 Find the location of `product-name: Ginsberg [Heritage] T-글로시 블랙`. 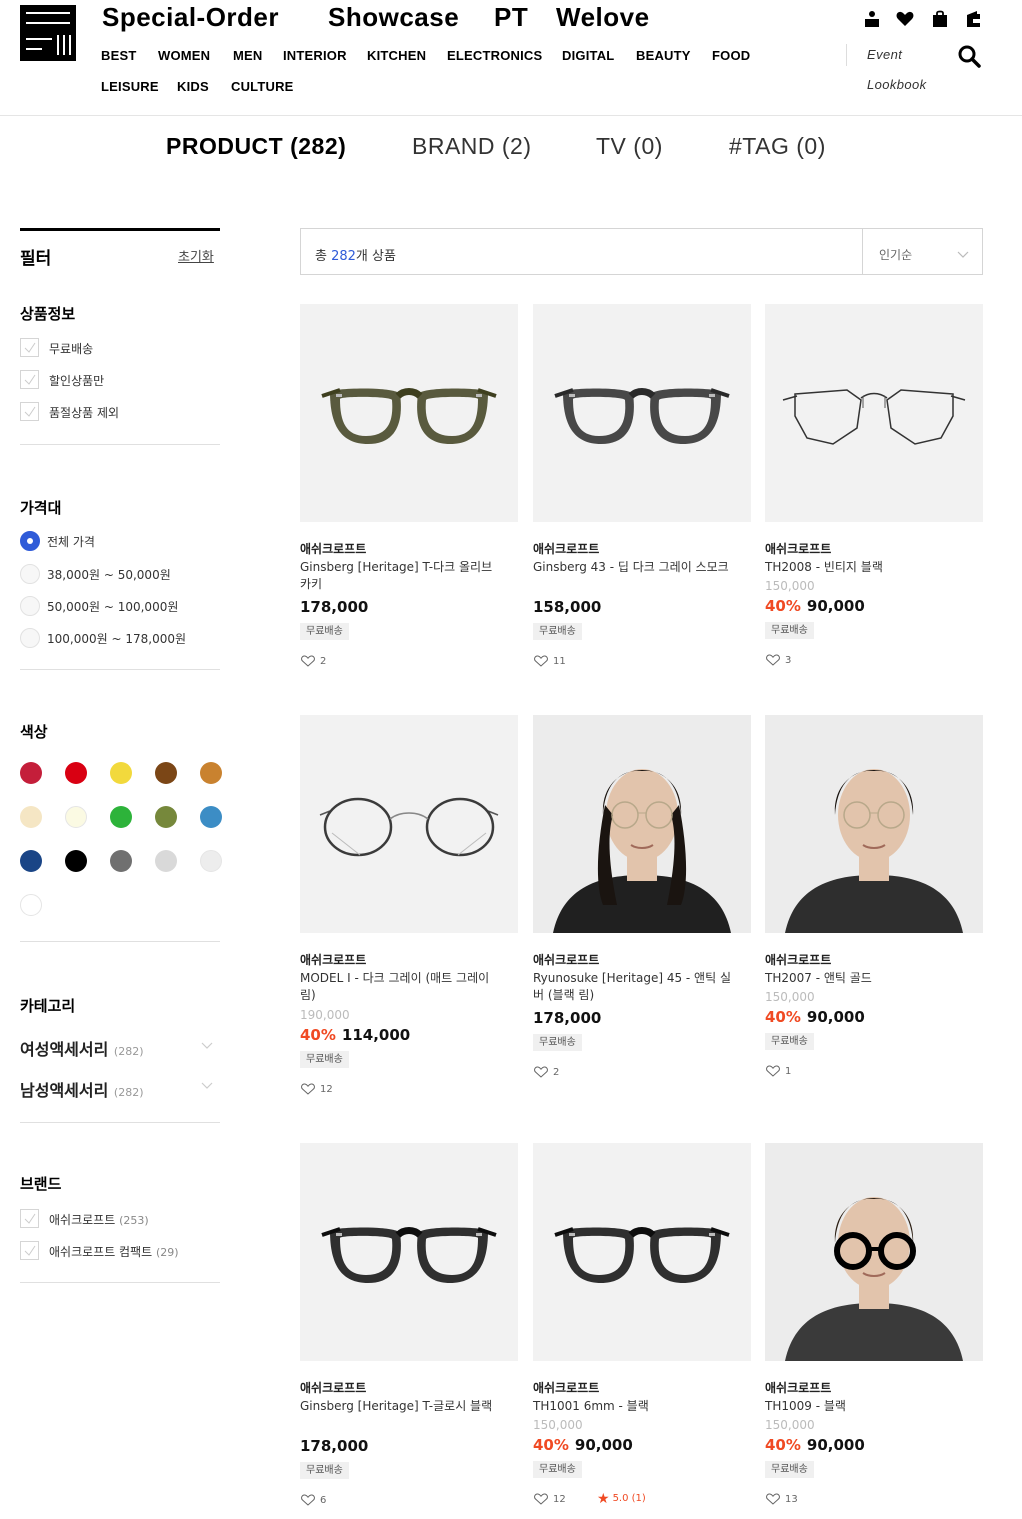

product-name: Ginsberg [Heritage] T-글로시 블랙 is located at coordinates (402, 1406).